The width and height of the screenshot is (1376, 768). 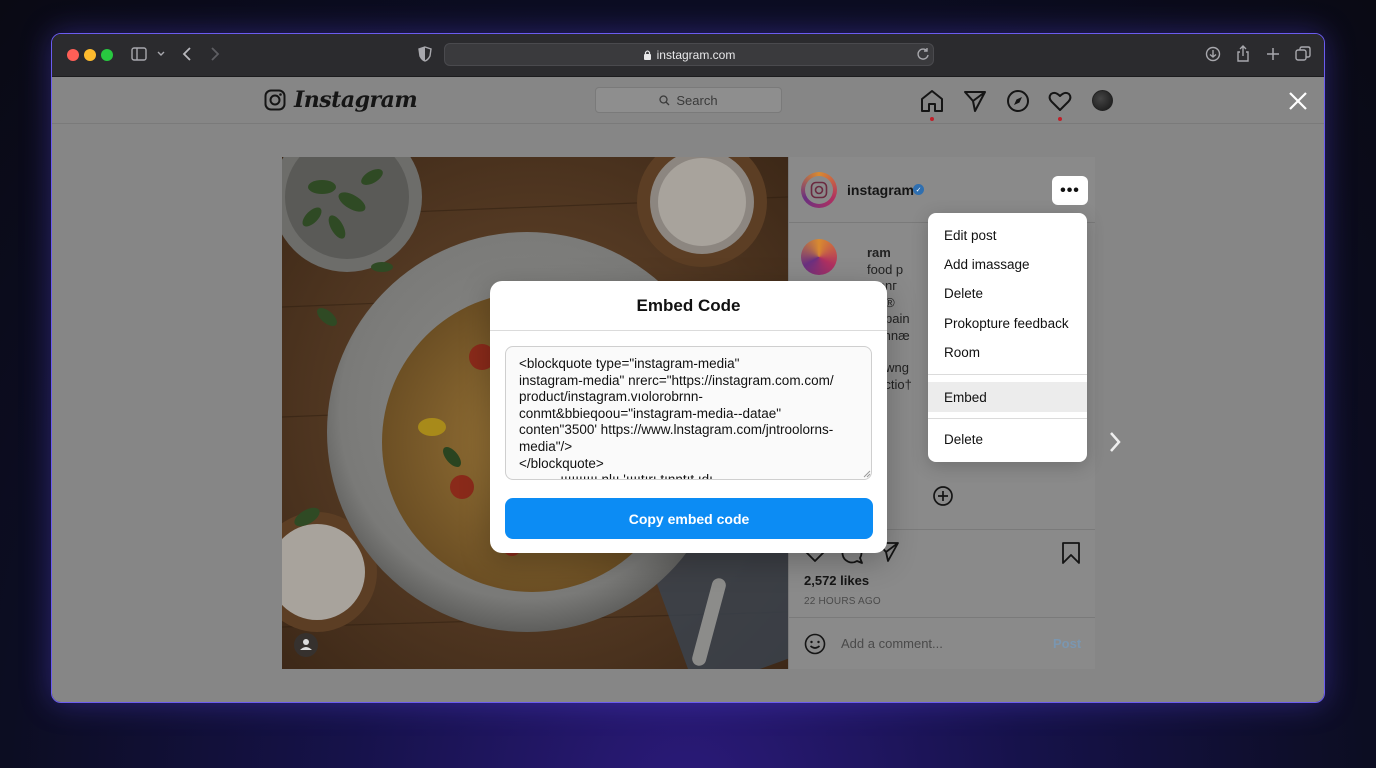 What do you see at coordinates (819, 257) in the screenshot?
I see `caption-avatar` at bounding box center [819, 257].